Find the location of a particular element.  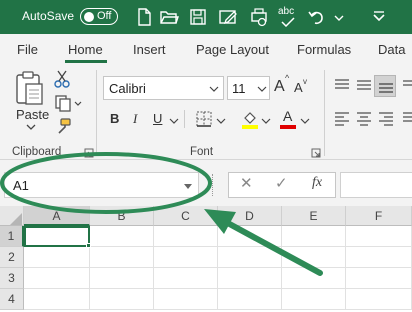

customize-icon is located at coordinates (379, 17).